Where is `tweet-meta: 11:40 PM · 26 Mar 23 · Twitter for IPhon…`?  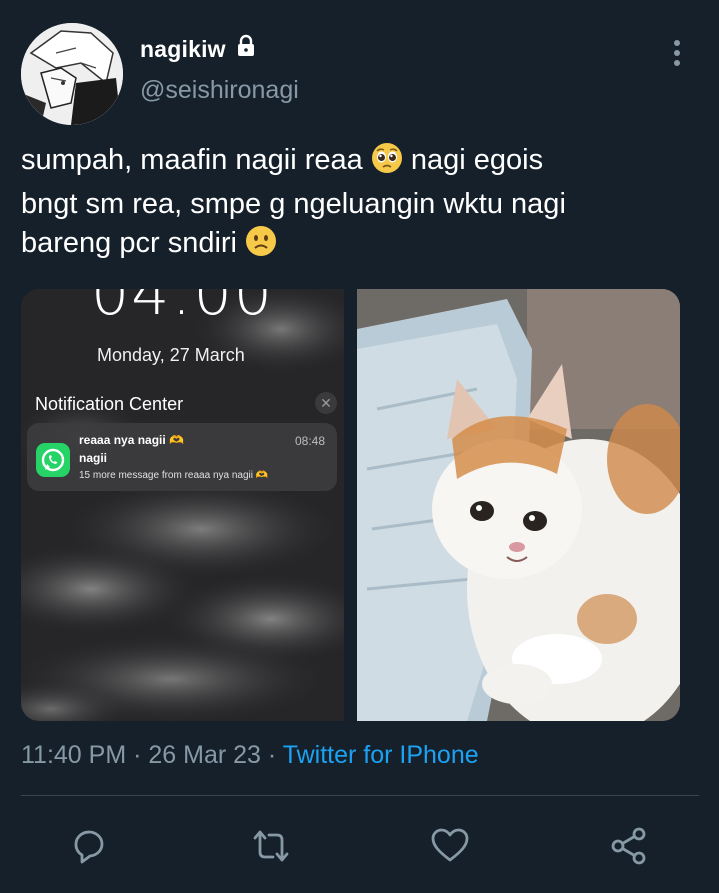
tweet-meta: 11:40 PM · 26 Mar 23 · Twitter for IPhon… is located at coordinates (250, 755).